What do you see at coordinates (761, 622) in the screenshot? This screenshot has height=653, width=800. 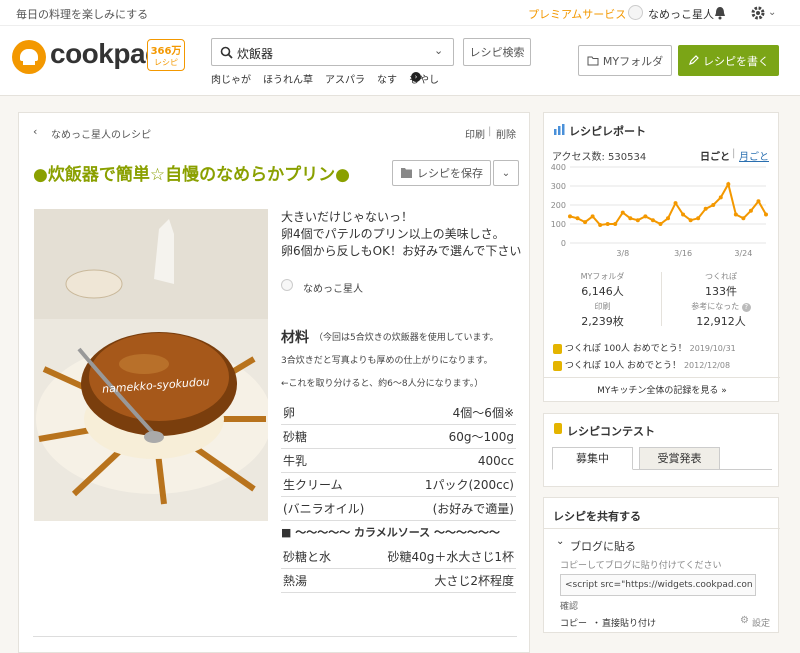 I see `settings-link: 設定` at bounding box center [761, 622].